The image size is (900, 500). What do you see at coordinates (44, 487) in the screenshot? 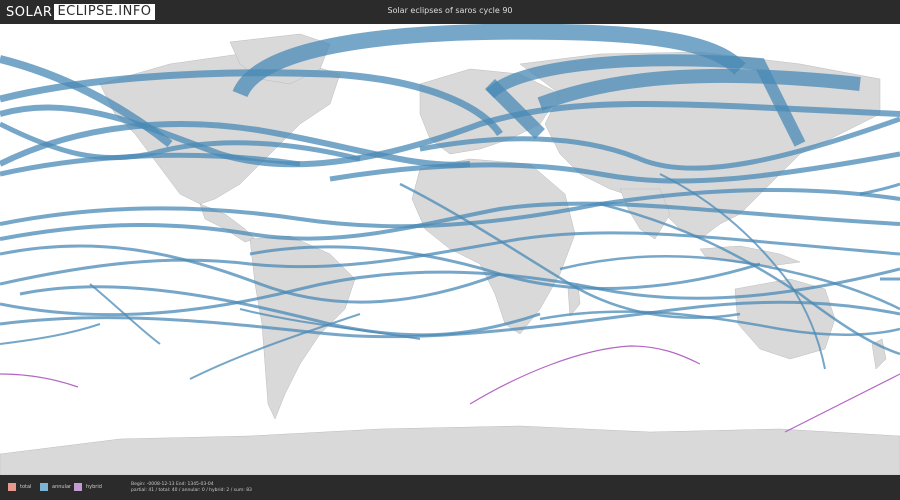
I see `legend-swatch-annular` at bounding box center [44, 487].